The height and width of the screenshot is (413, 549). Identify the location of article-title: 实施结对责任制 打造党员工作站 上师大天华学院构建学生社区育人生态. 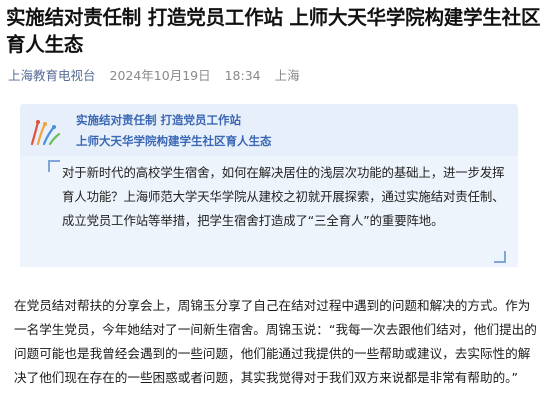
(273, 31).